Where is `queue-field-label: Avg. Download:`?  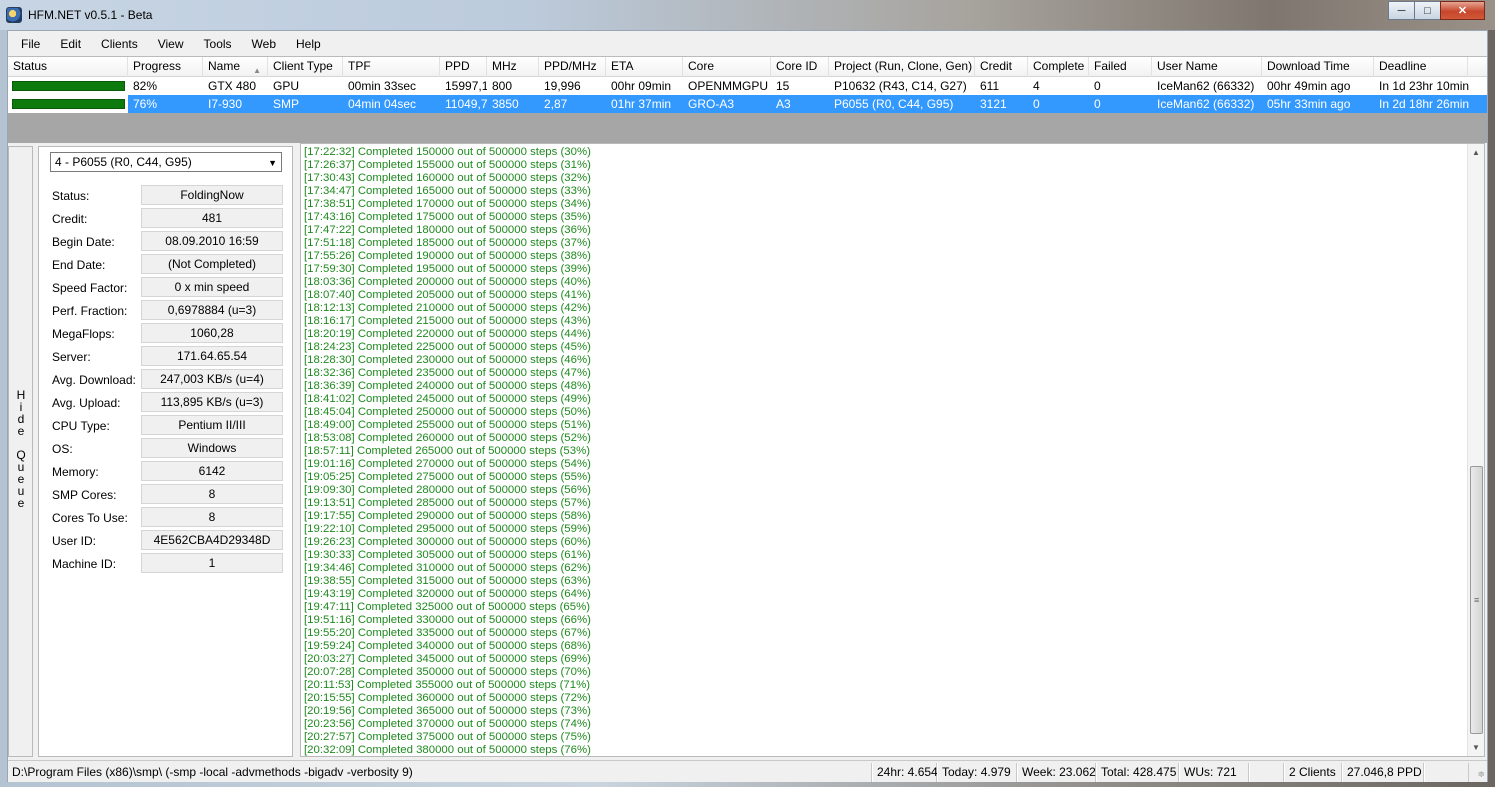 queue-field-label: Avg. Download: is located at coordinates (94, 380).